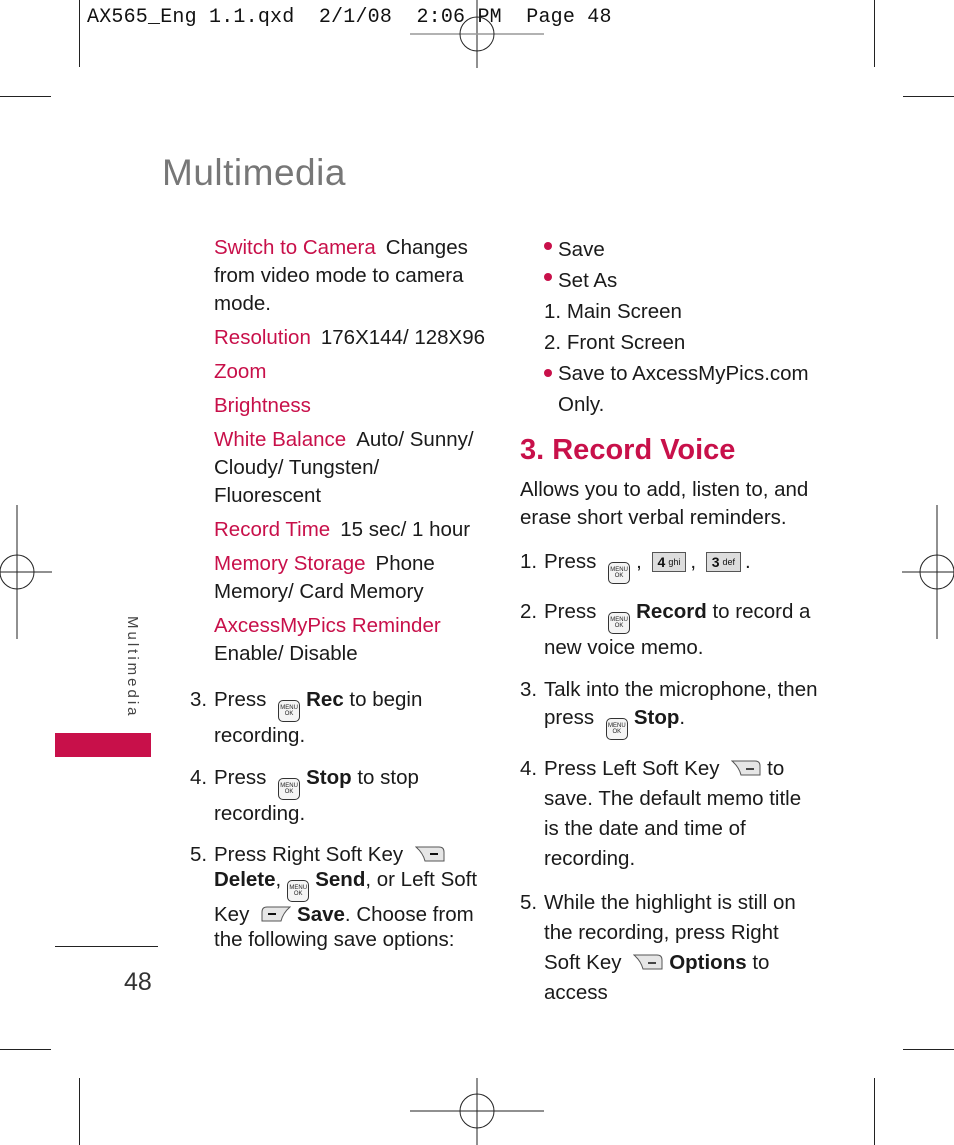 This screenshot has height=1145, width=954. Describe the element at coordinates (103, 745) in the screenshot. I see `side-tab-bar` at that location.